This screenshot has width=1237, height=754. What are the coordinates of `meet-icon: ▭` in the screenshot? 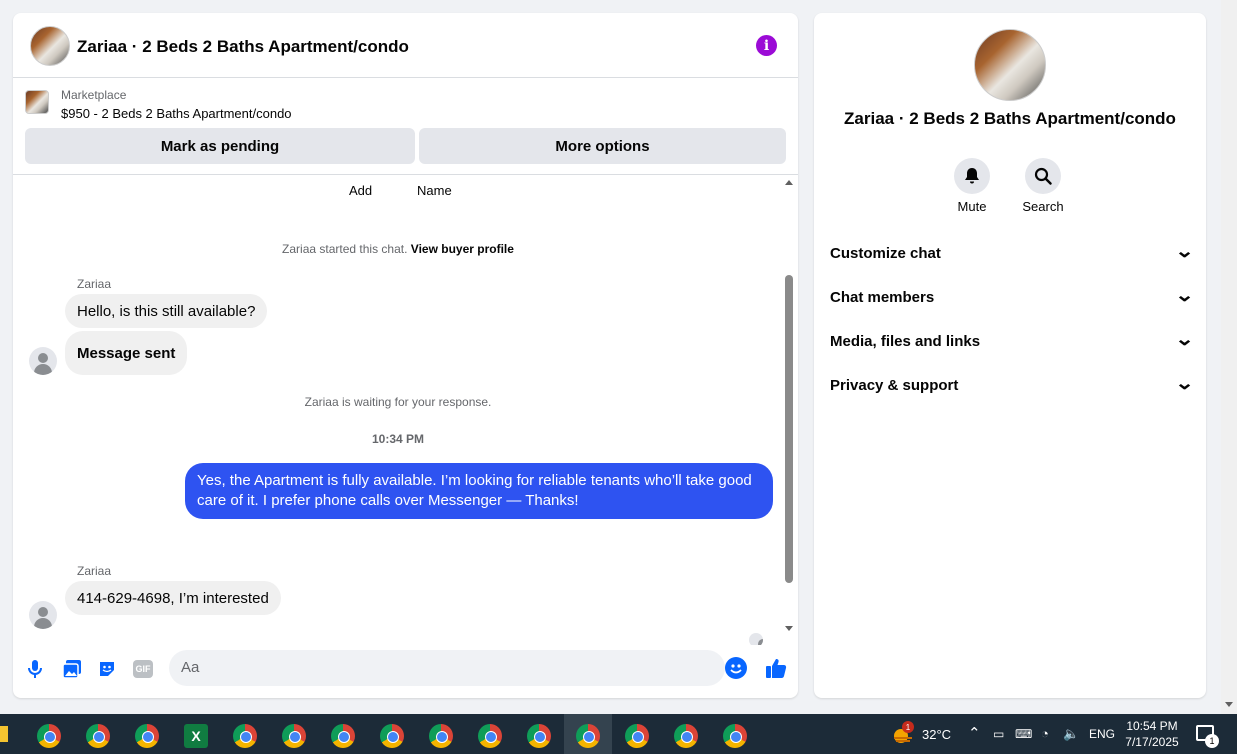 It's located at (998, 734).